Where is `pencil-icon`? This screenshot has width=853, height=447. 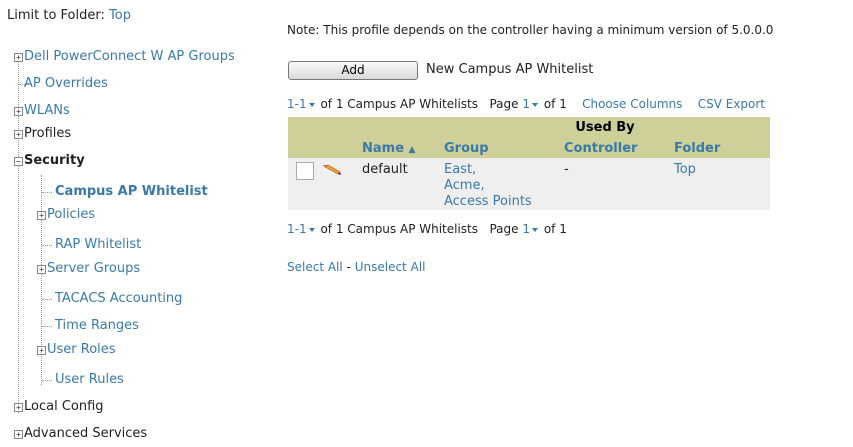
pencil-icon is located at coordinates (332, 169).